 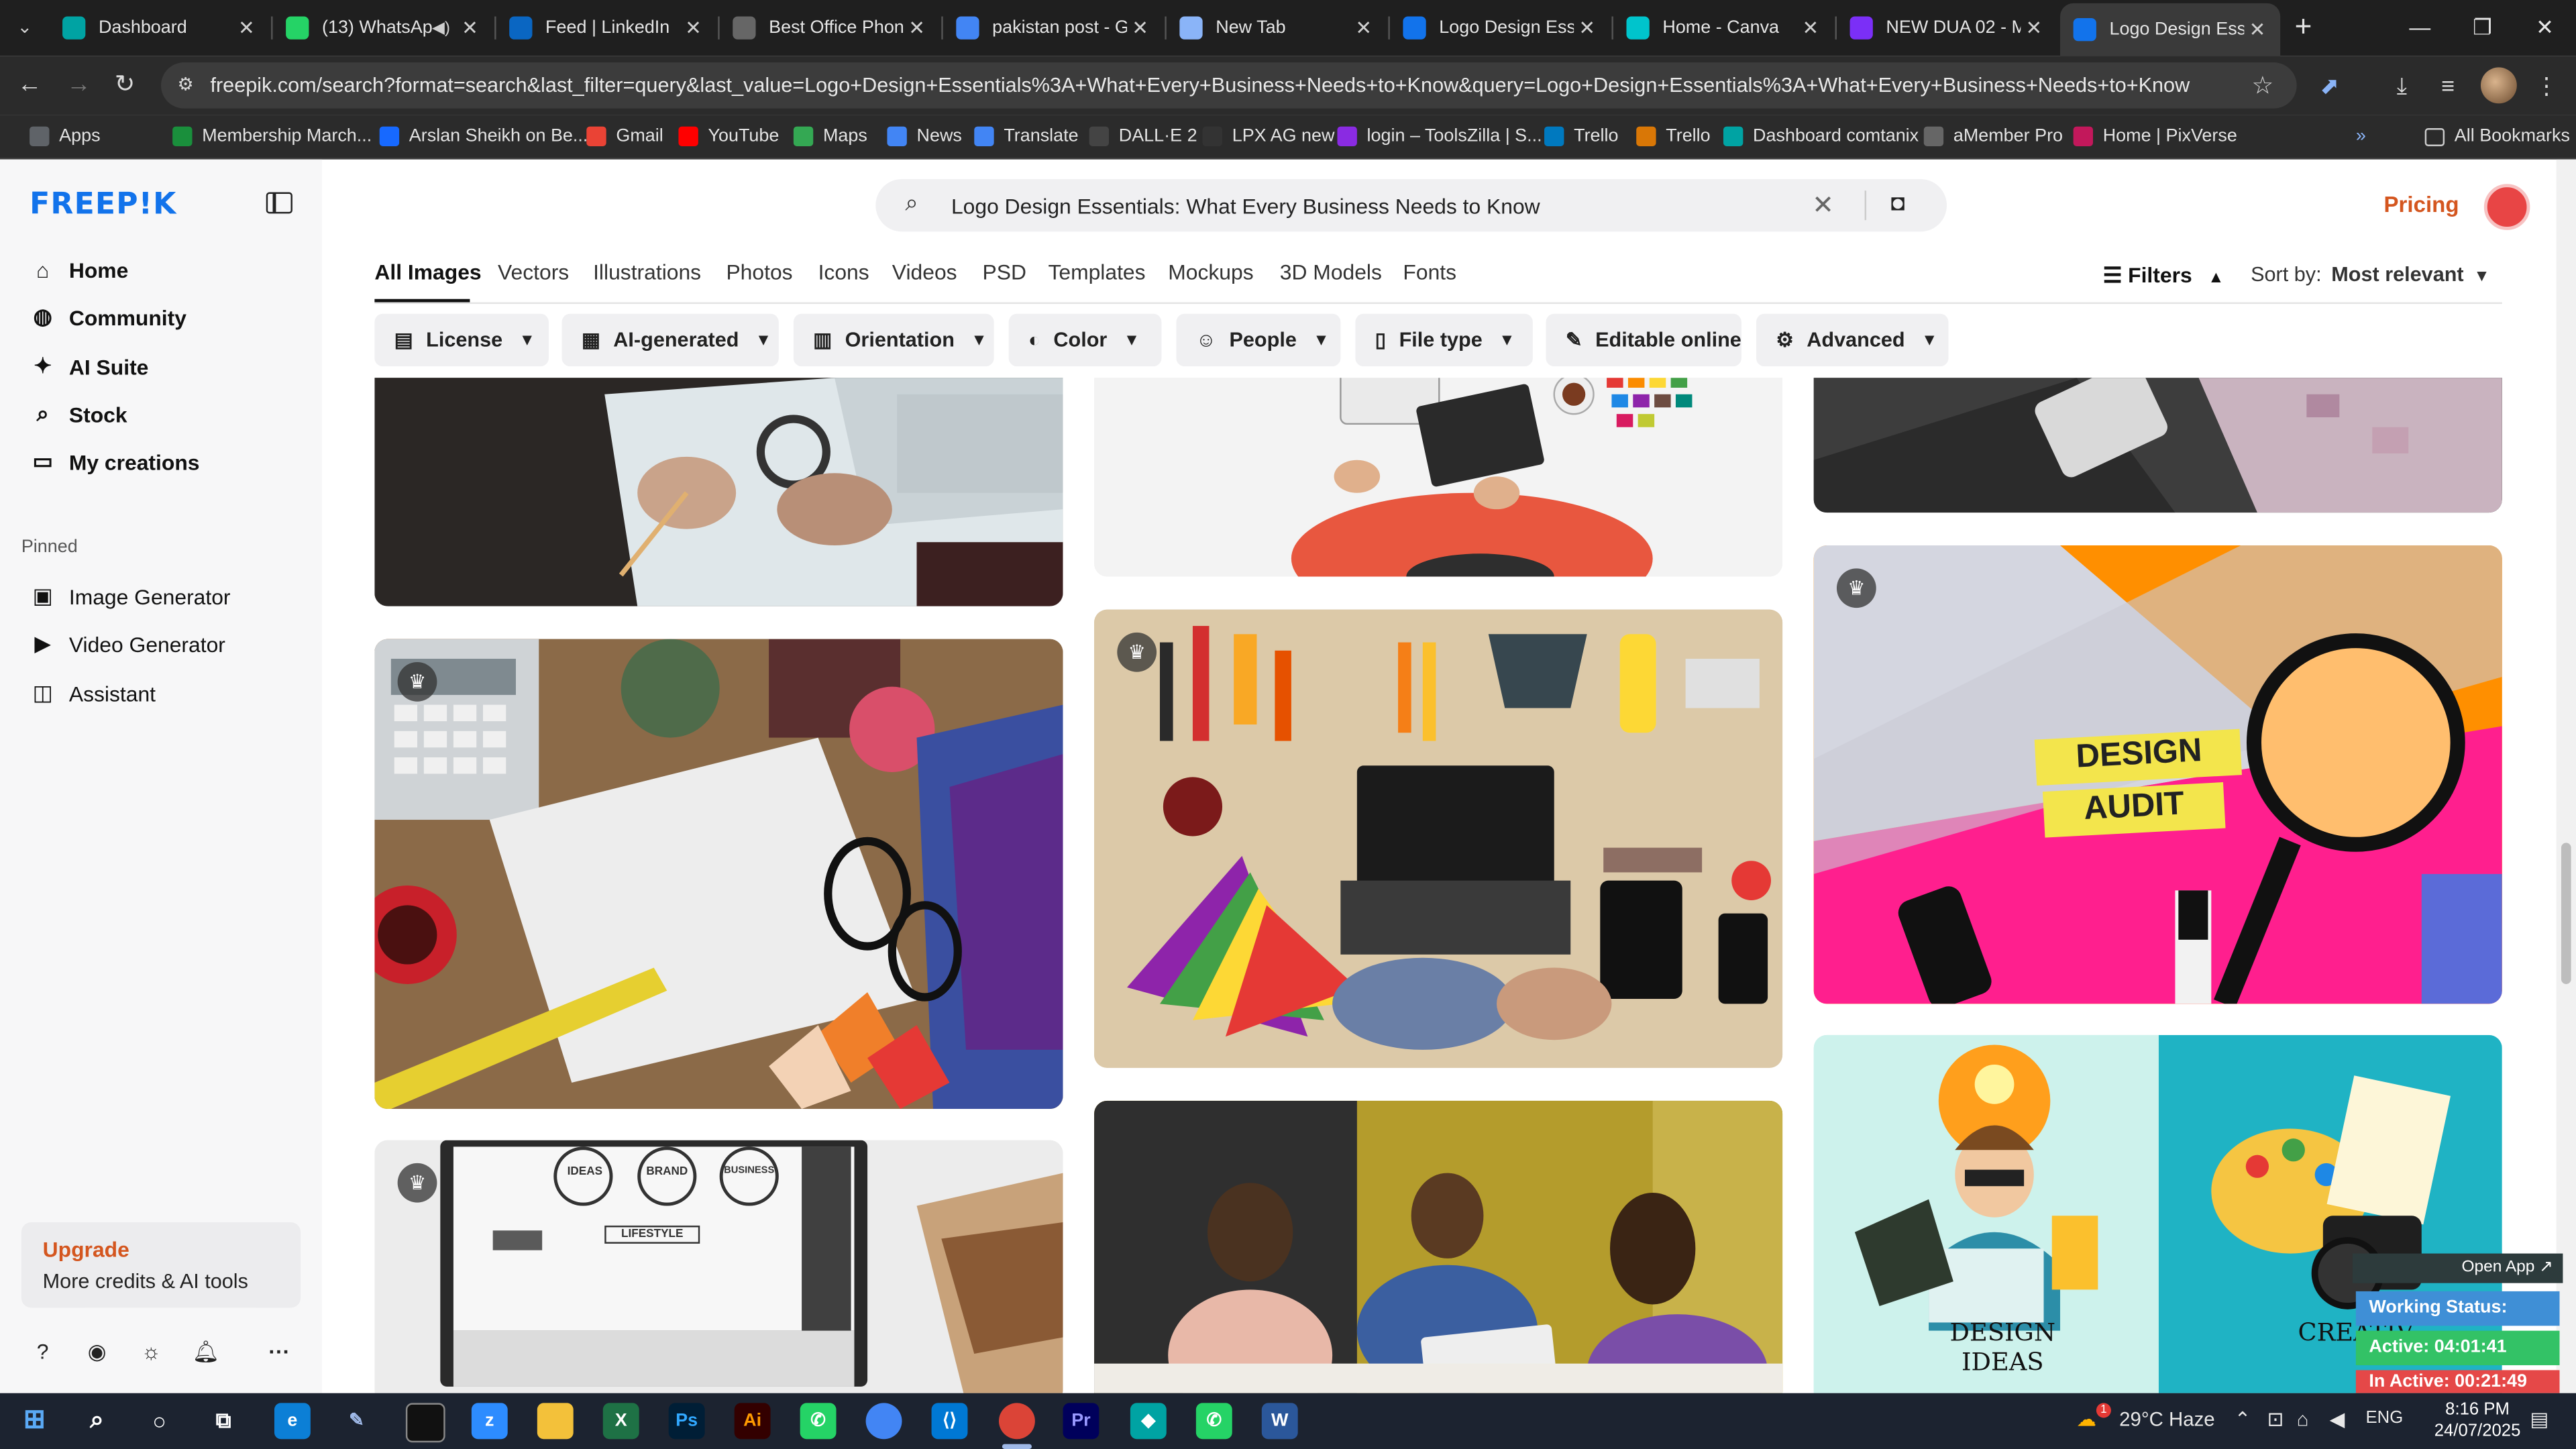 I want to click on terminal-icon, so click(x=425, y=1423).